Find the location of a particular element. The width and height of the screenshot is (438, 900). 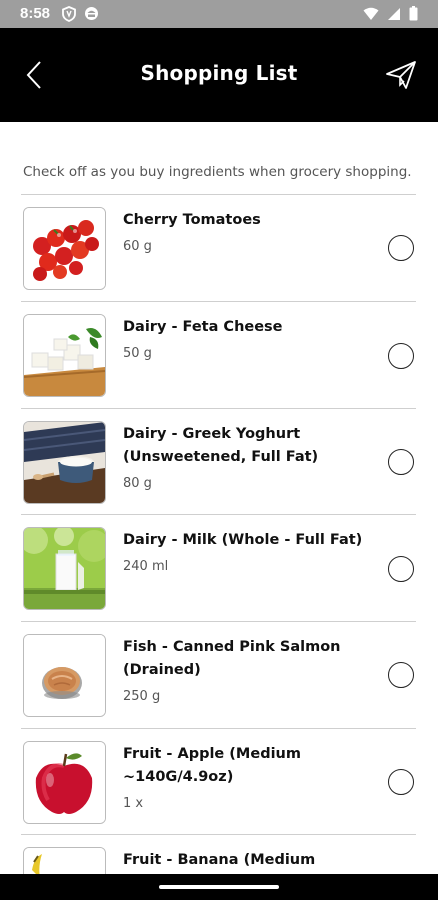

shield-icon is located at coordinates (69, 16).